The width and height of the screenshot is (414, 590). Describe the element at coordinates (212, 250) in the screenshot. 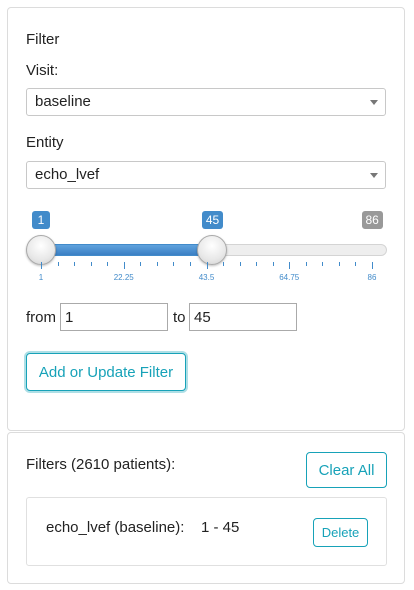

I see `slider-to-handle` at that location.